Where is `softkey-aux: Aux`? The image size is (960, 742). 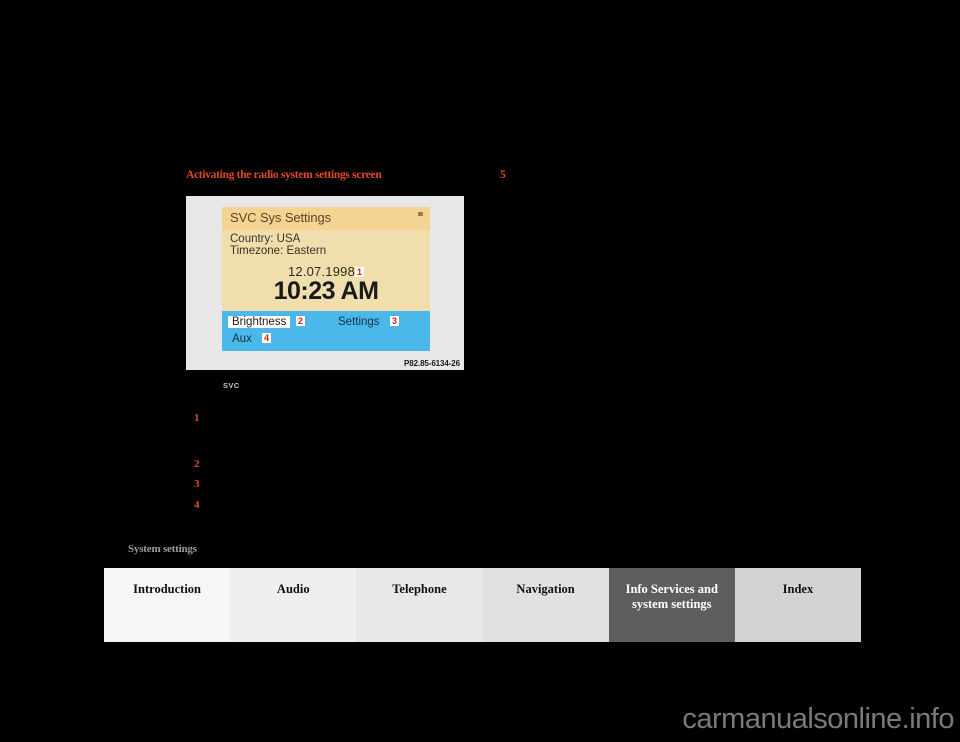 softkey-aux: Aux is located at coordinates (242, 339).